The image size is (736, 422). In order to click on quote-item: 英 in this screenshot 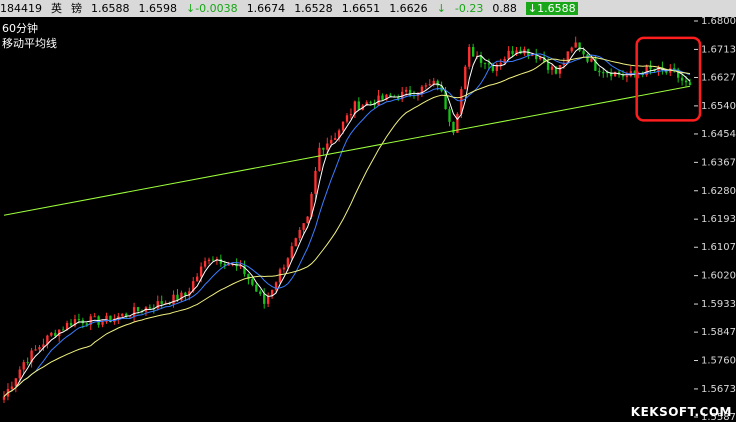, I will do `click(56, 8)`.